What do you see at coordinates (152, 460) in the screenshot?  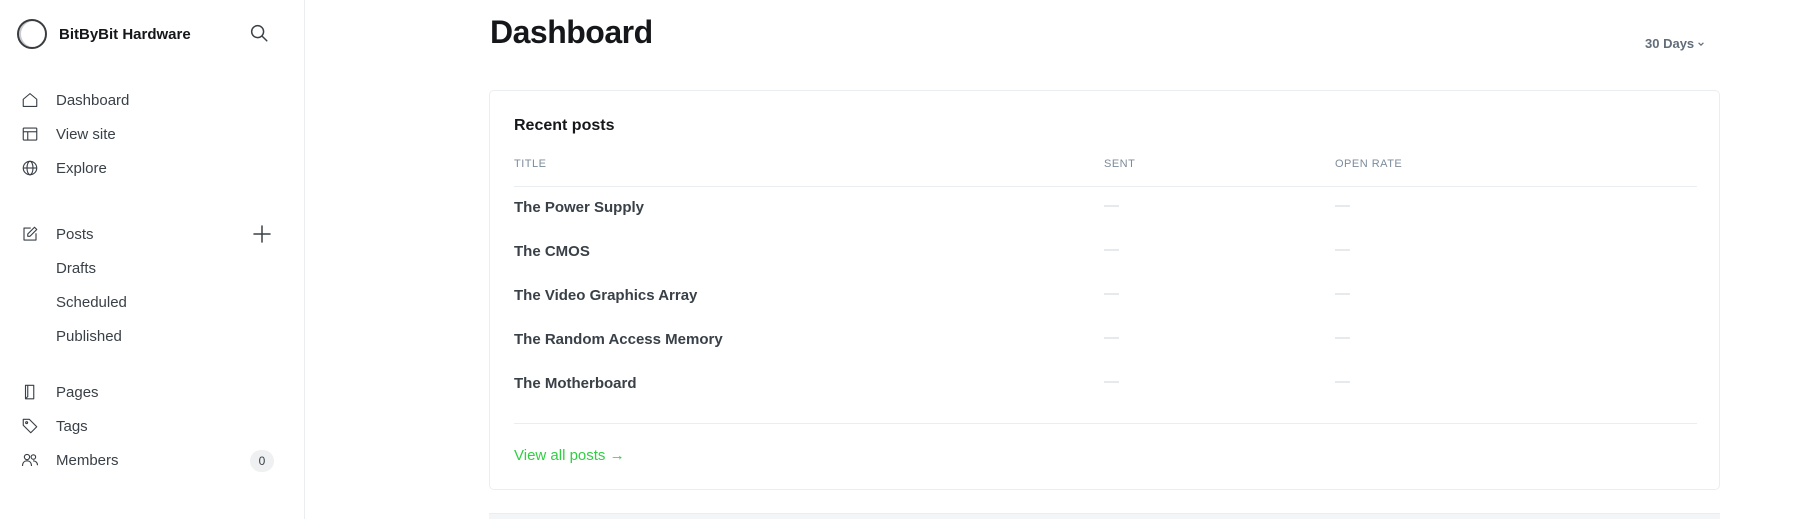 I see `nav-members: Members 0` at bounding box center [152, 460].